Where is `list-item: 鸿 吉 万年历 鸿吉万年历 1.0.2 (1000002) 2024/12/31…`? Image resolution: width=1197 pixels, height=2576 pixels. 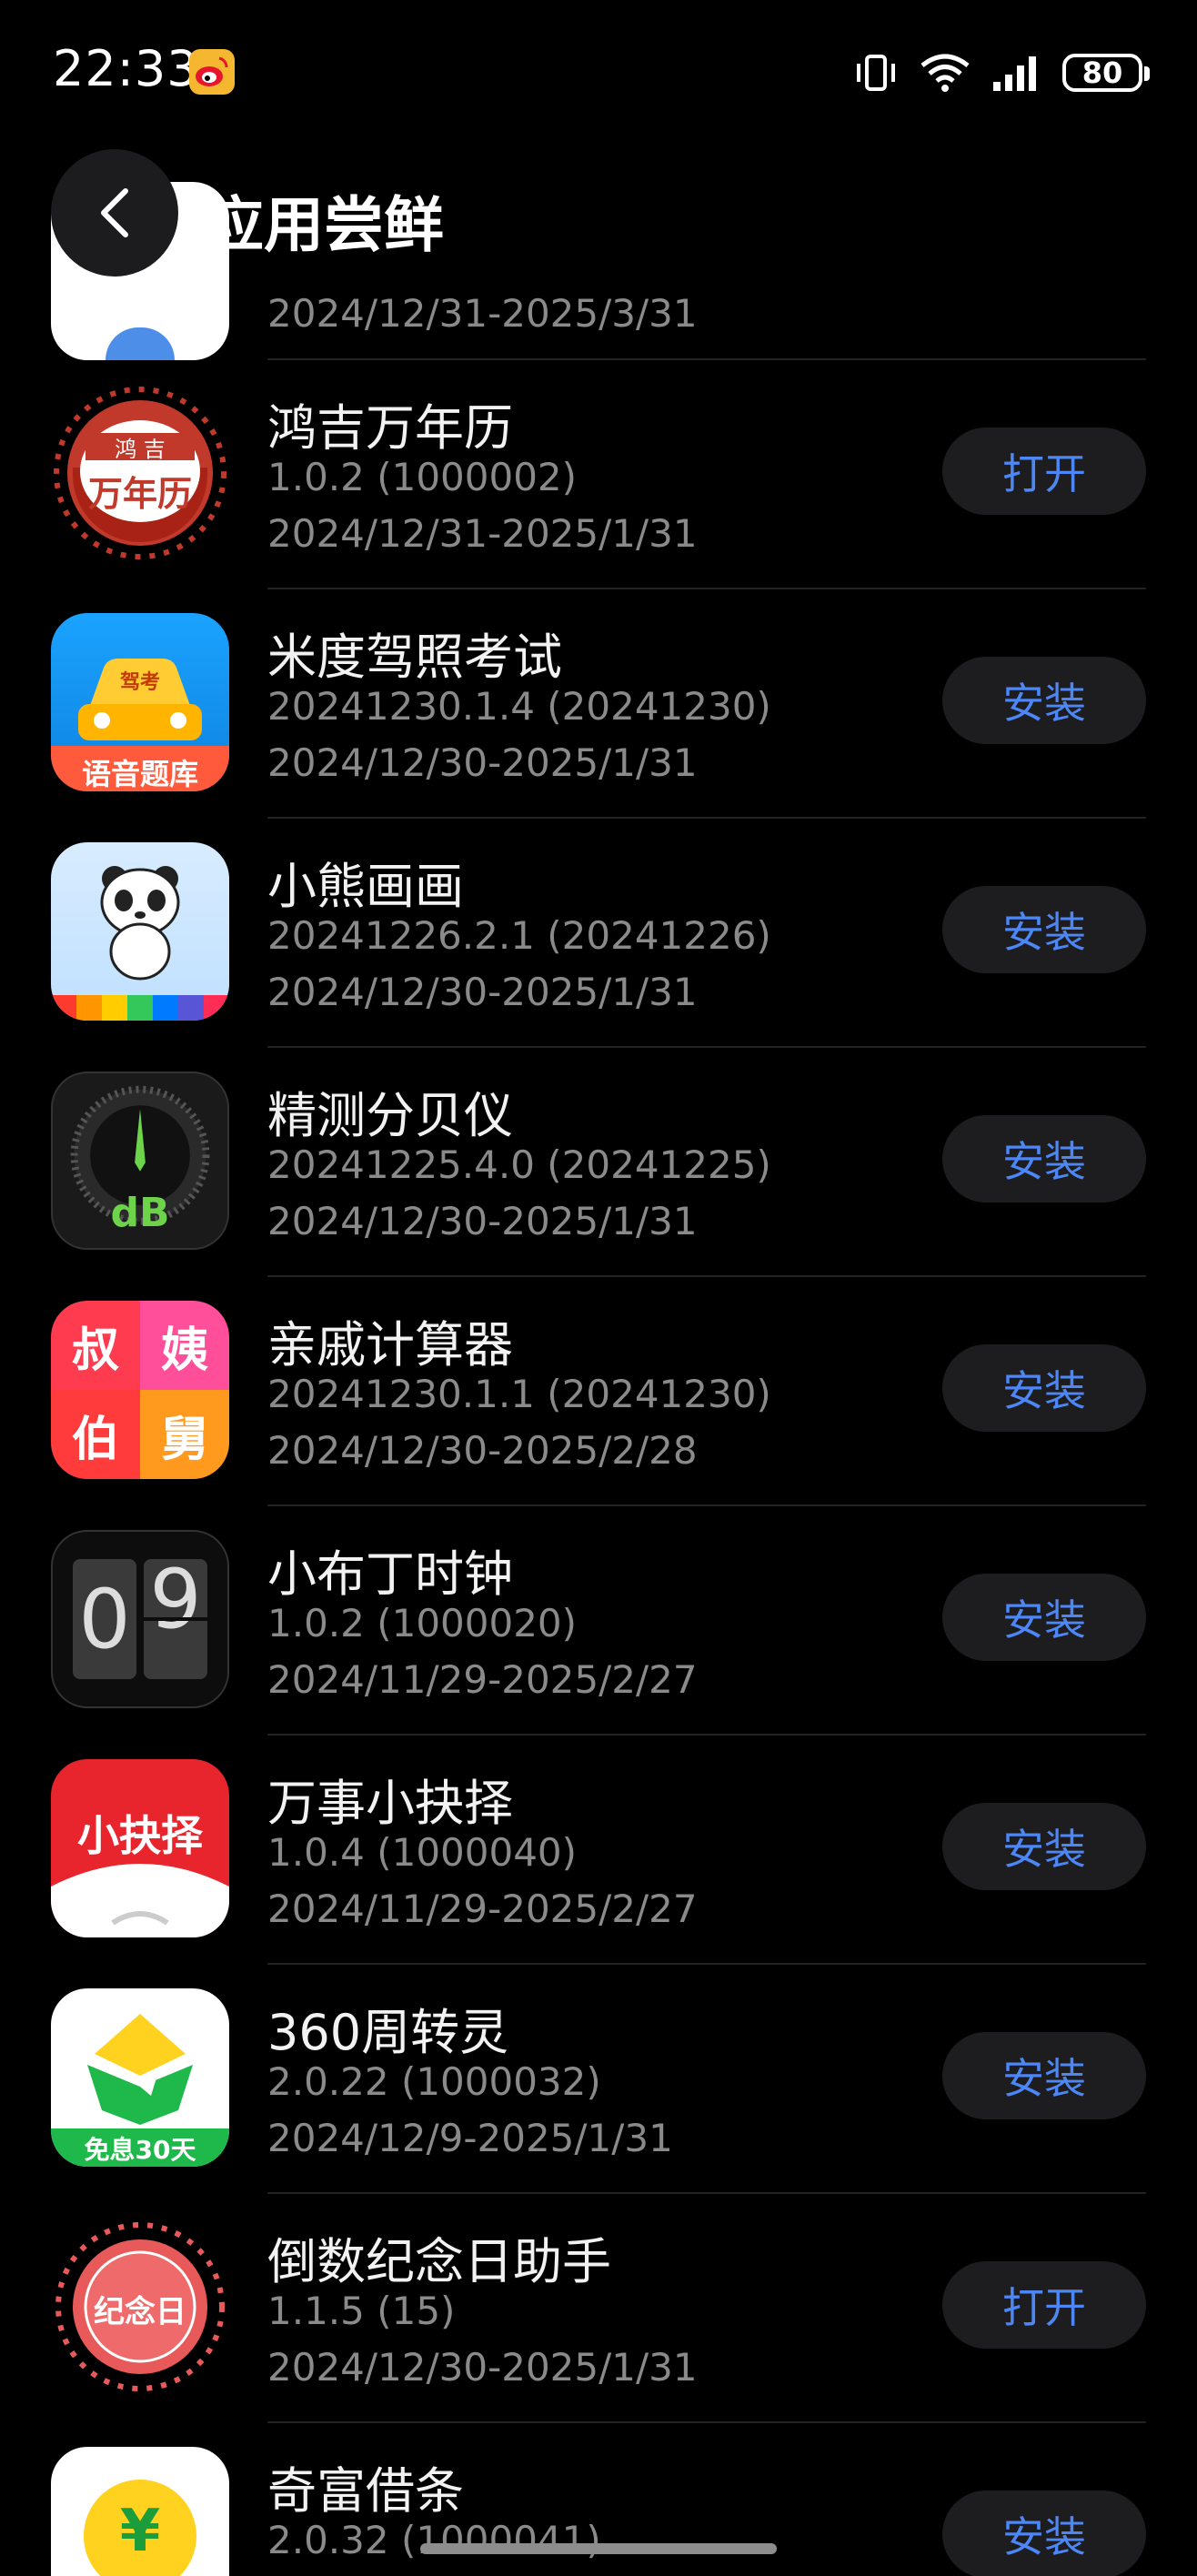 list-item: 鸿 吉 万年历 鸿吉万年历 1.0.2 (1000002) 2024/12/31… is located at coordinates (598, 474).